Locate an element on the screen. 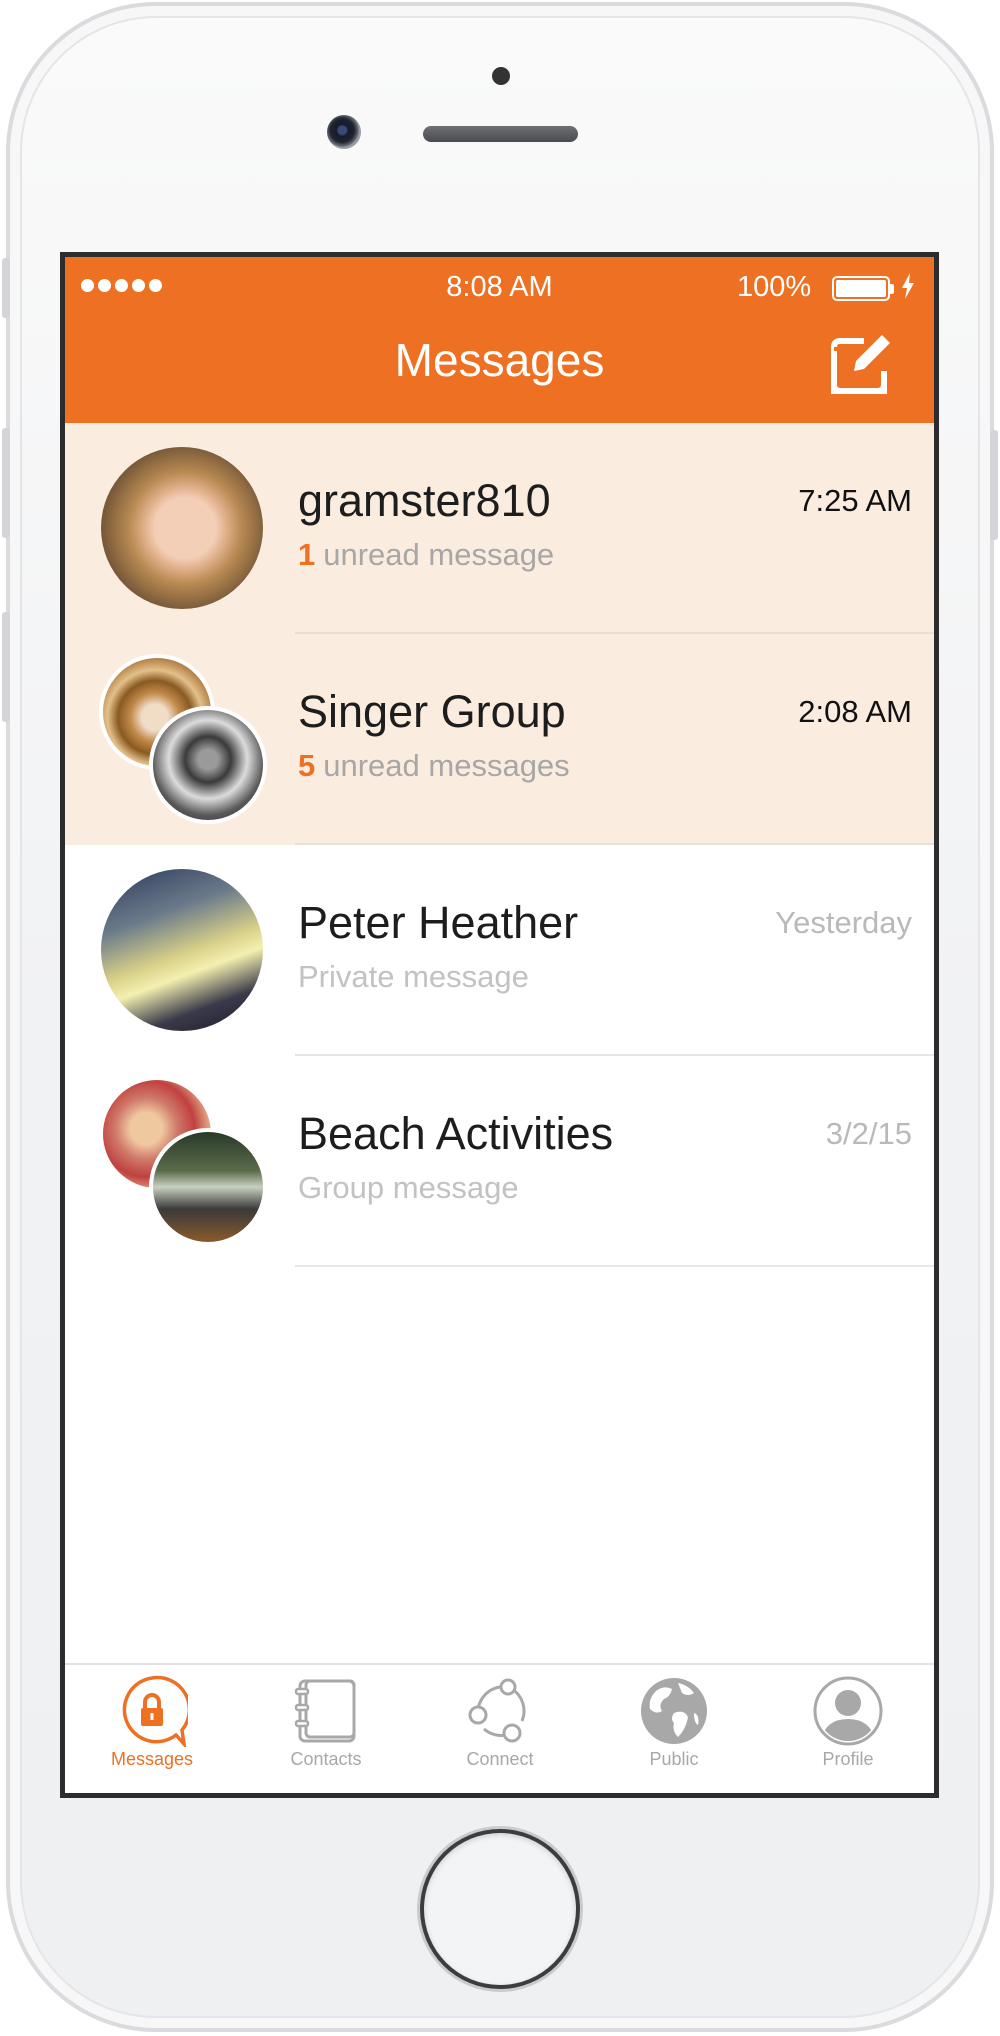 The image size is (1000, 2036). conversation-row: Peter Heather Yesterday Private message is located at coordinates (499, 950).